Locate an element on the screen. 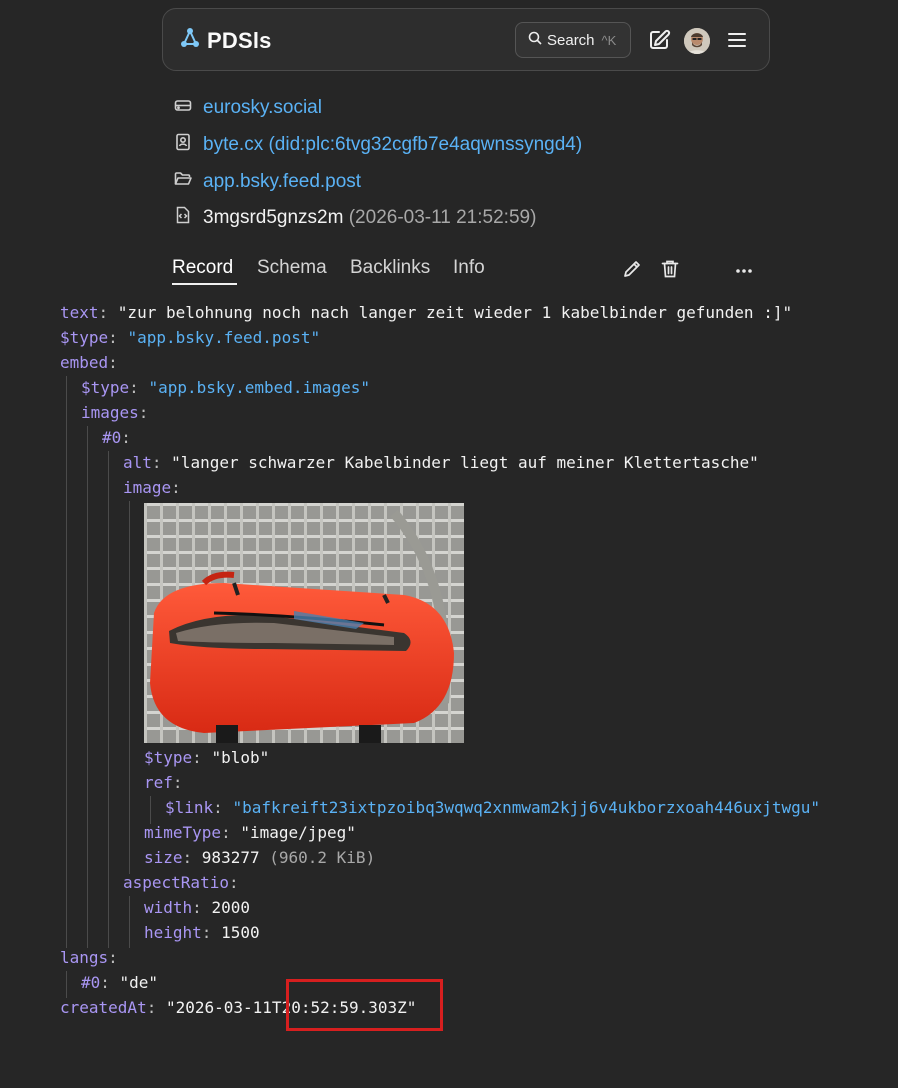  field-key: aspectRatio is located at coordinates (176, 882).